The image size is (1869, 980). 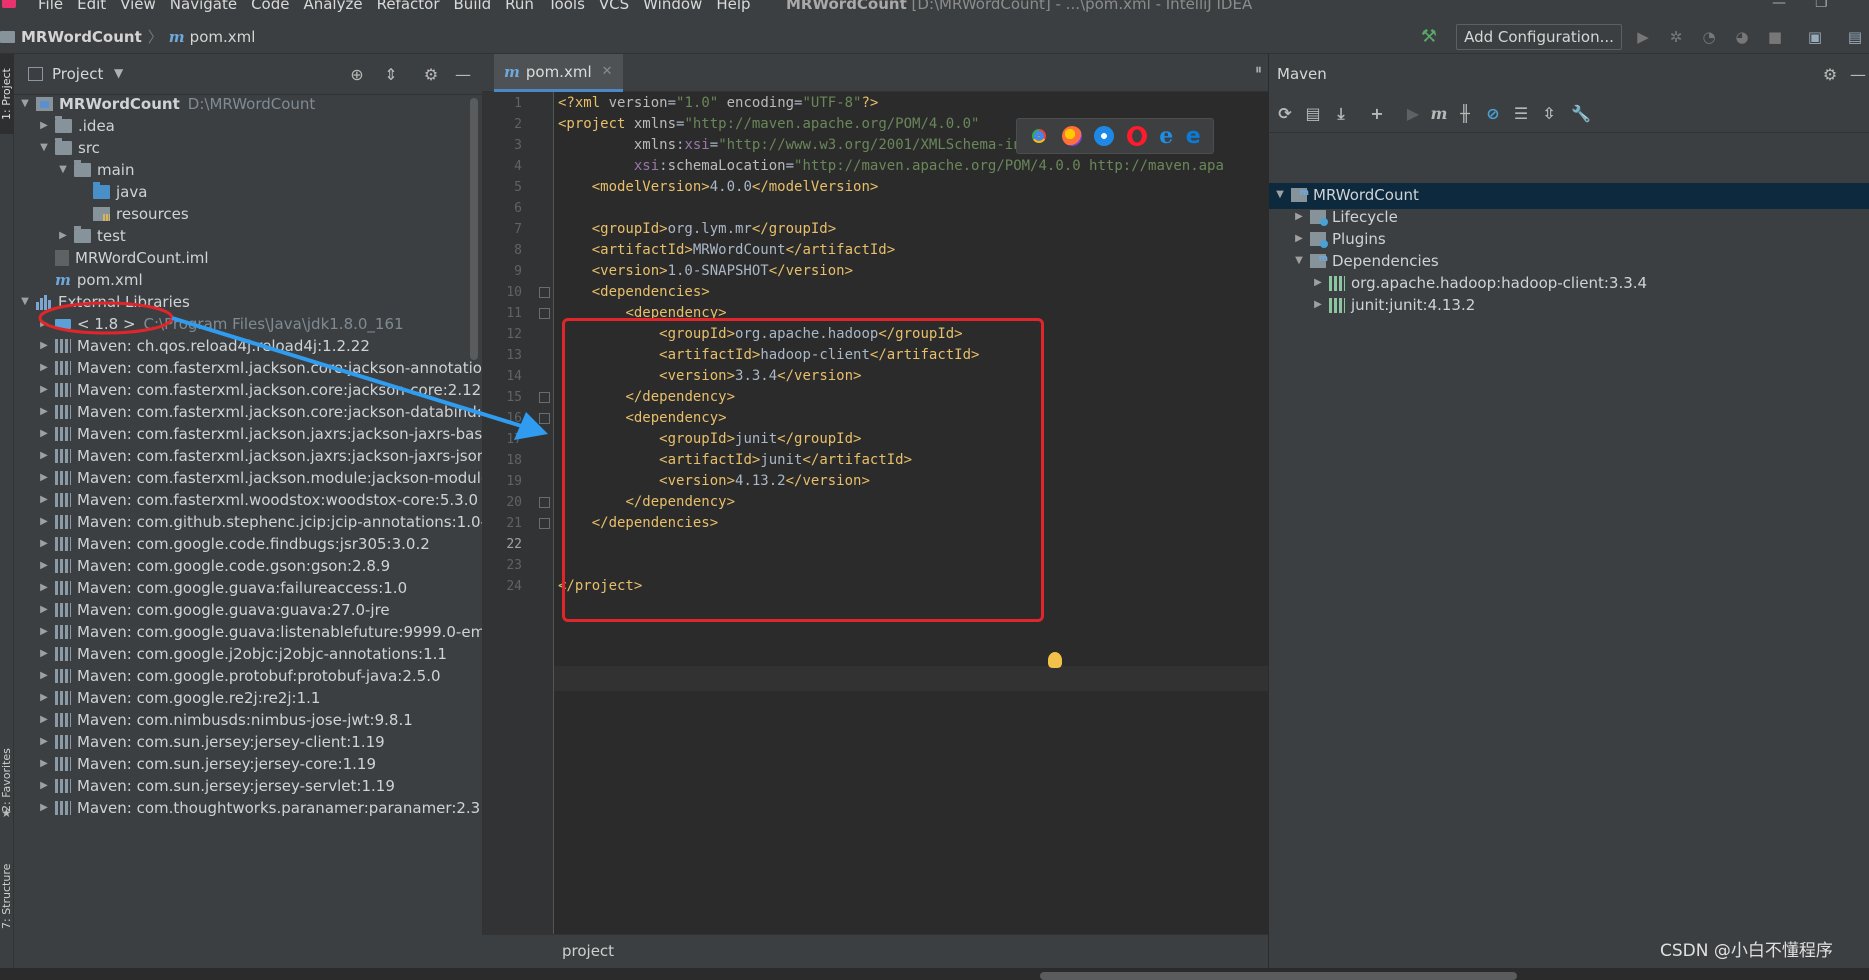 What do you see at coordinates (1393, 305) in the screenshot?
I see `maven-tree-item: ▶ junit:junit:4.13.2` at bounding box center [1393, 305].